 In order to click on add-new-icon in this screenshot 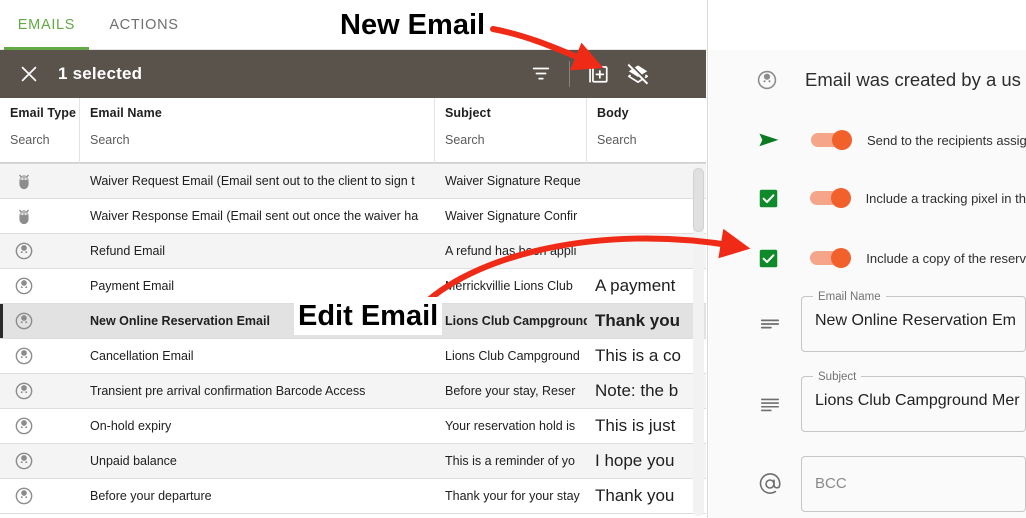, I will do `click(598, 74)`.